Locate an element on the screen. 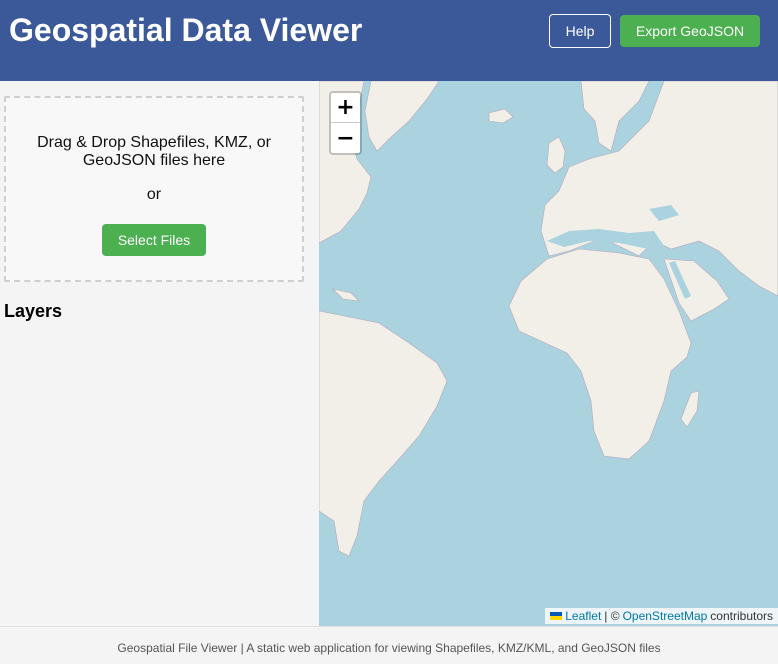  land-madagascar is located at coordinates (690, 409).